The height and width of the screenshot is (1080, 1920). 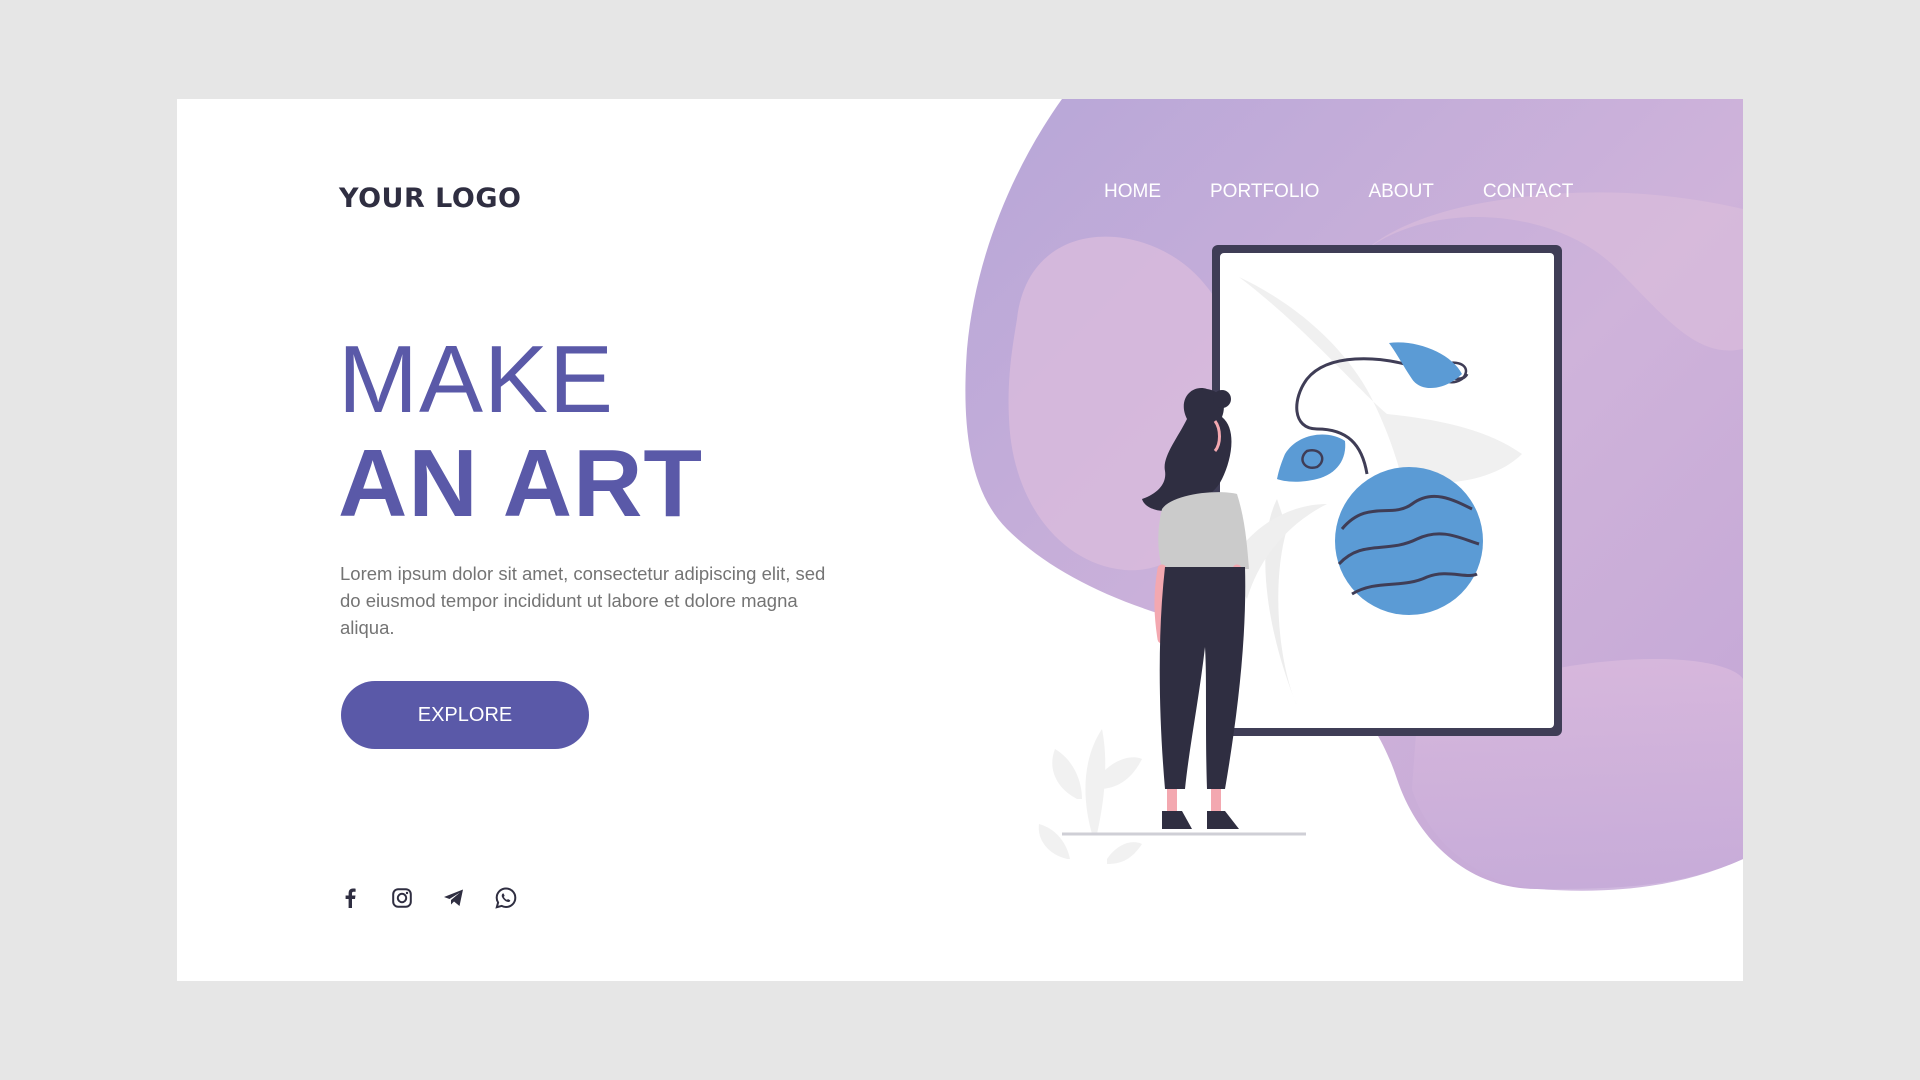 I want to click on logo: YOUR LOGO, so click(x=430, y=198).